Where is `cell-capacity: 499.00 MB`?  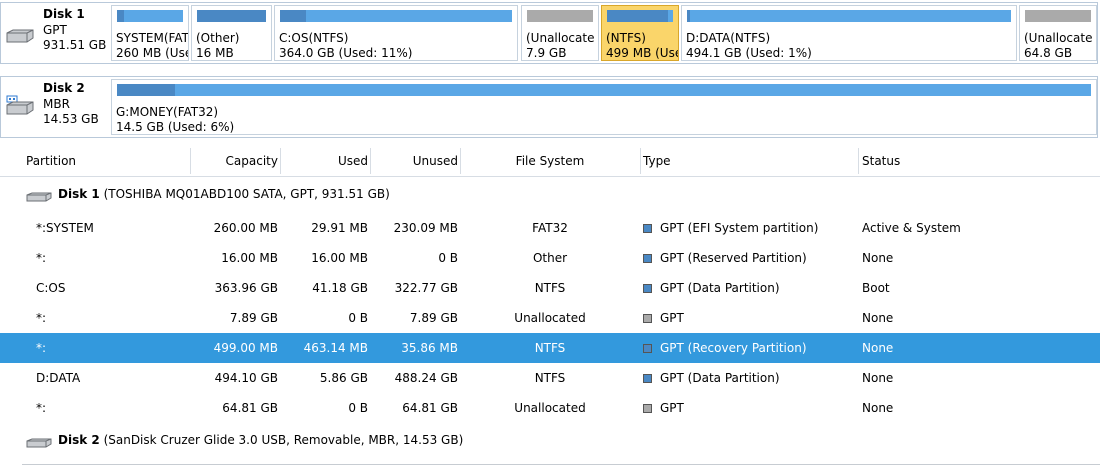 cell-capacity: 499.00 MB is located at coordinates (245, 348).